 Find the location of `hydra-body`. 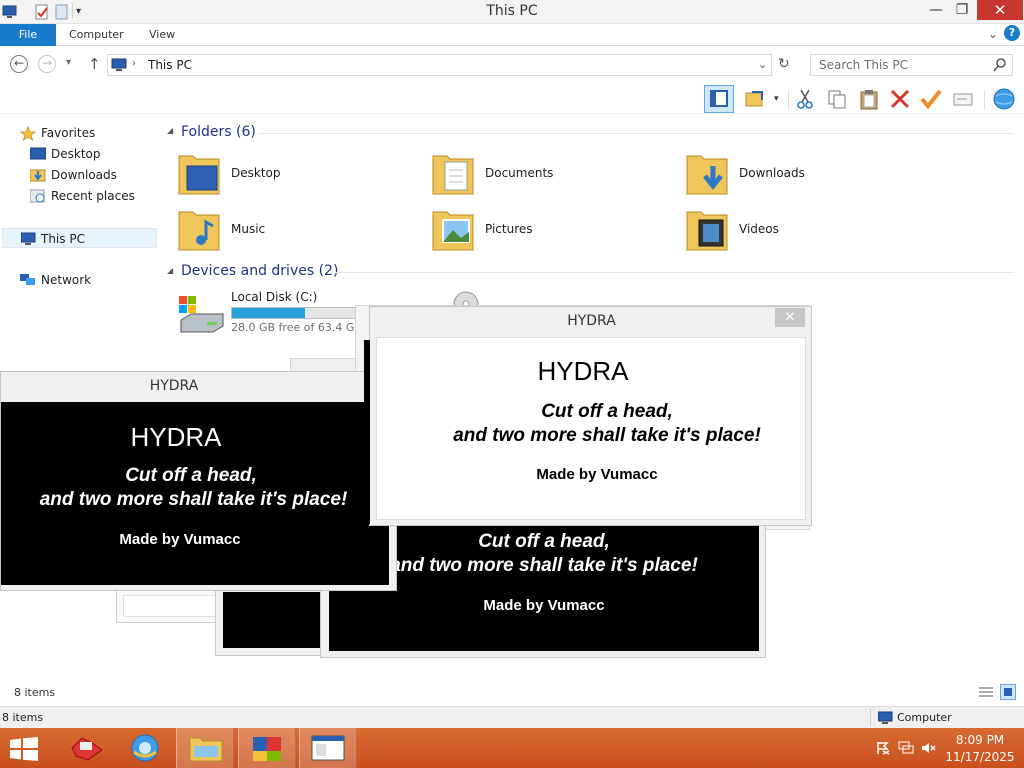

hydra-body is located at coordinates (272, 620).